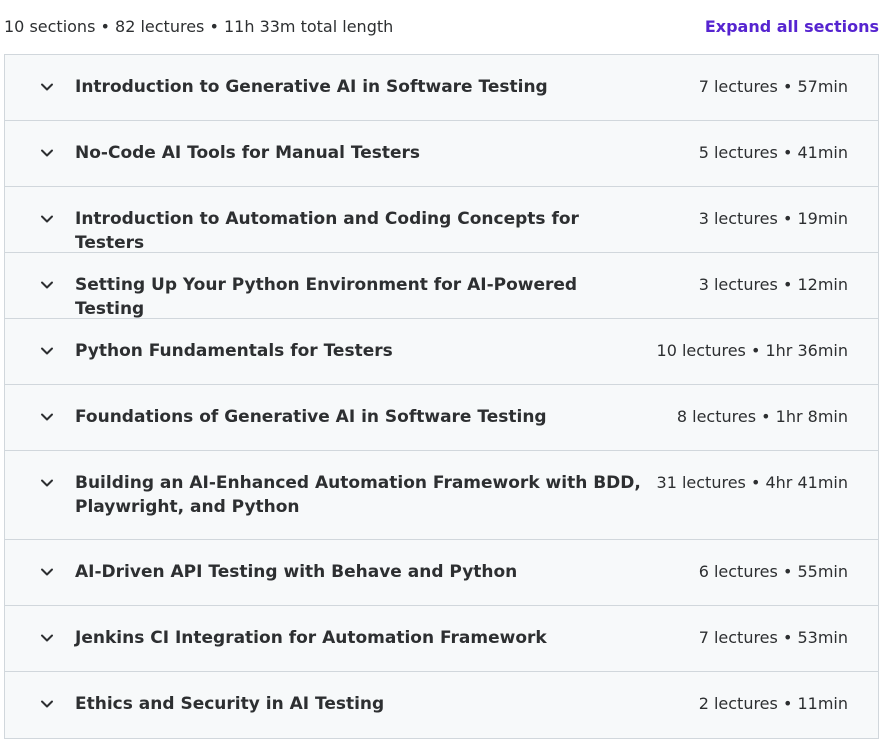  Describe the element at coordinates (234, 351) in the screenshot. I see `section-title: Python Fundamentals for Testers` at that location.